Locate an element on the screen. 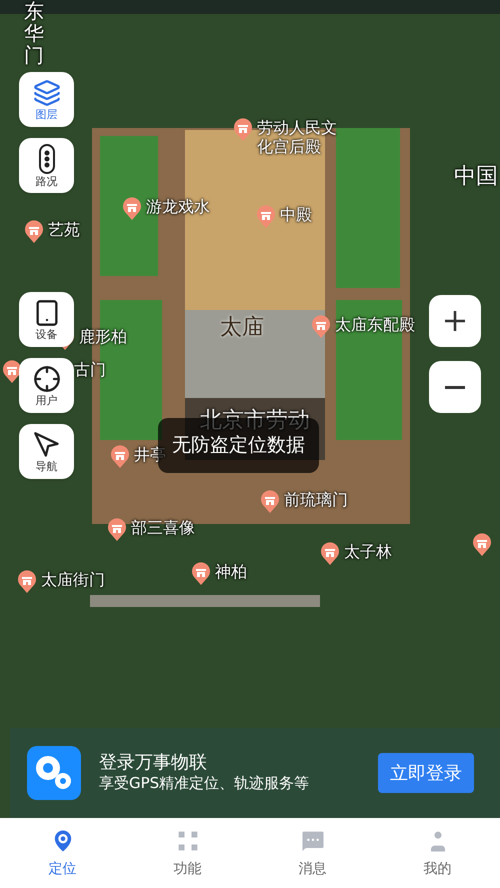 This screenshot has width=500, height=888. map-poi-label: 太庙街门 is located at coordinates (73, 580).